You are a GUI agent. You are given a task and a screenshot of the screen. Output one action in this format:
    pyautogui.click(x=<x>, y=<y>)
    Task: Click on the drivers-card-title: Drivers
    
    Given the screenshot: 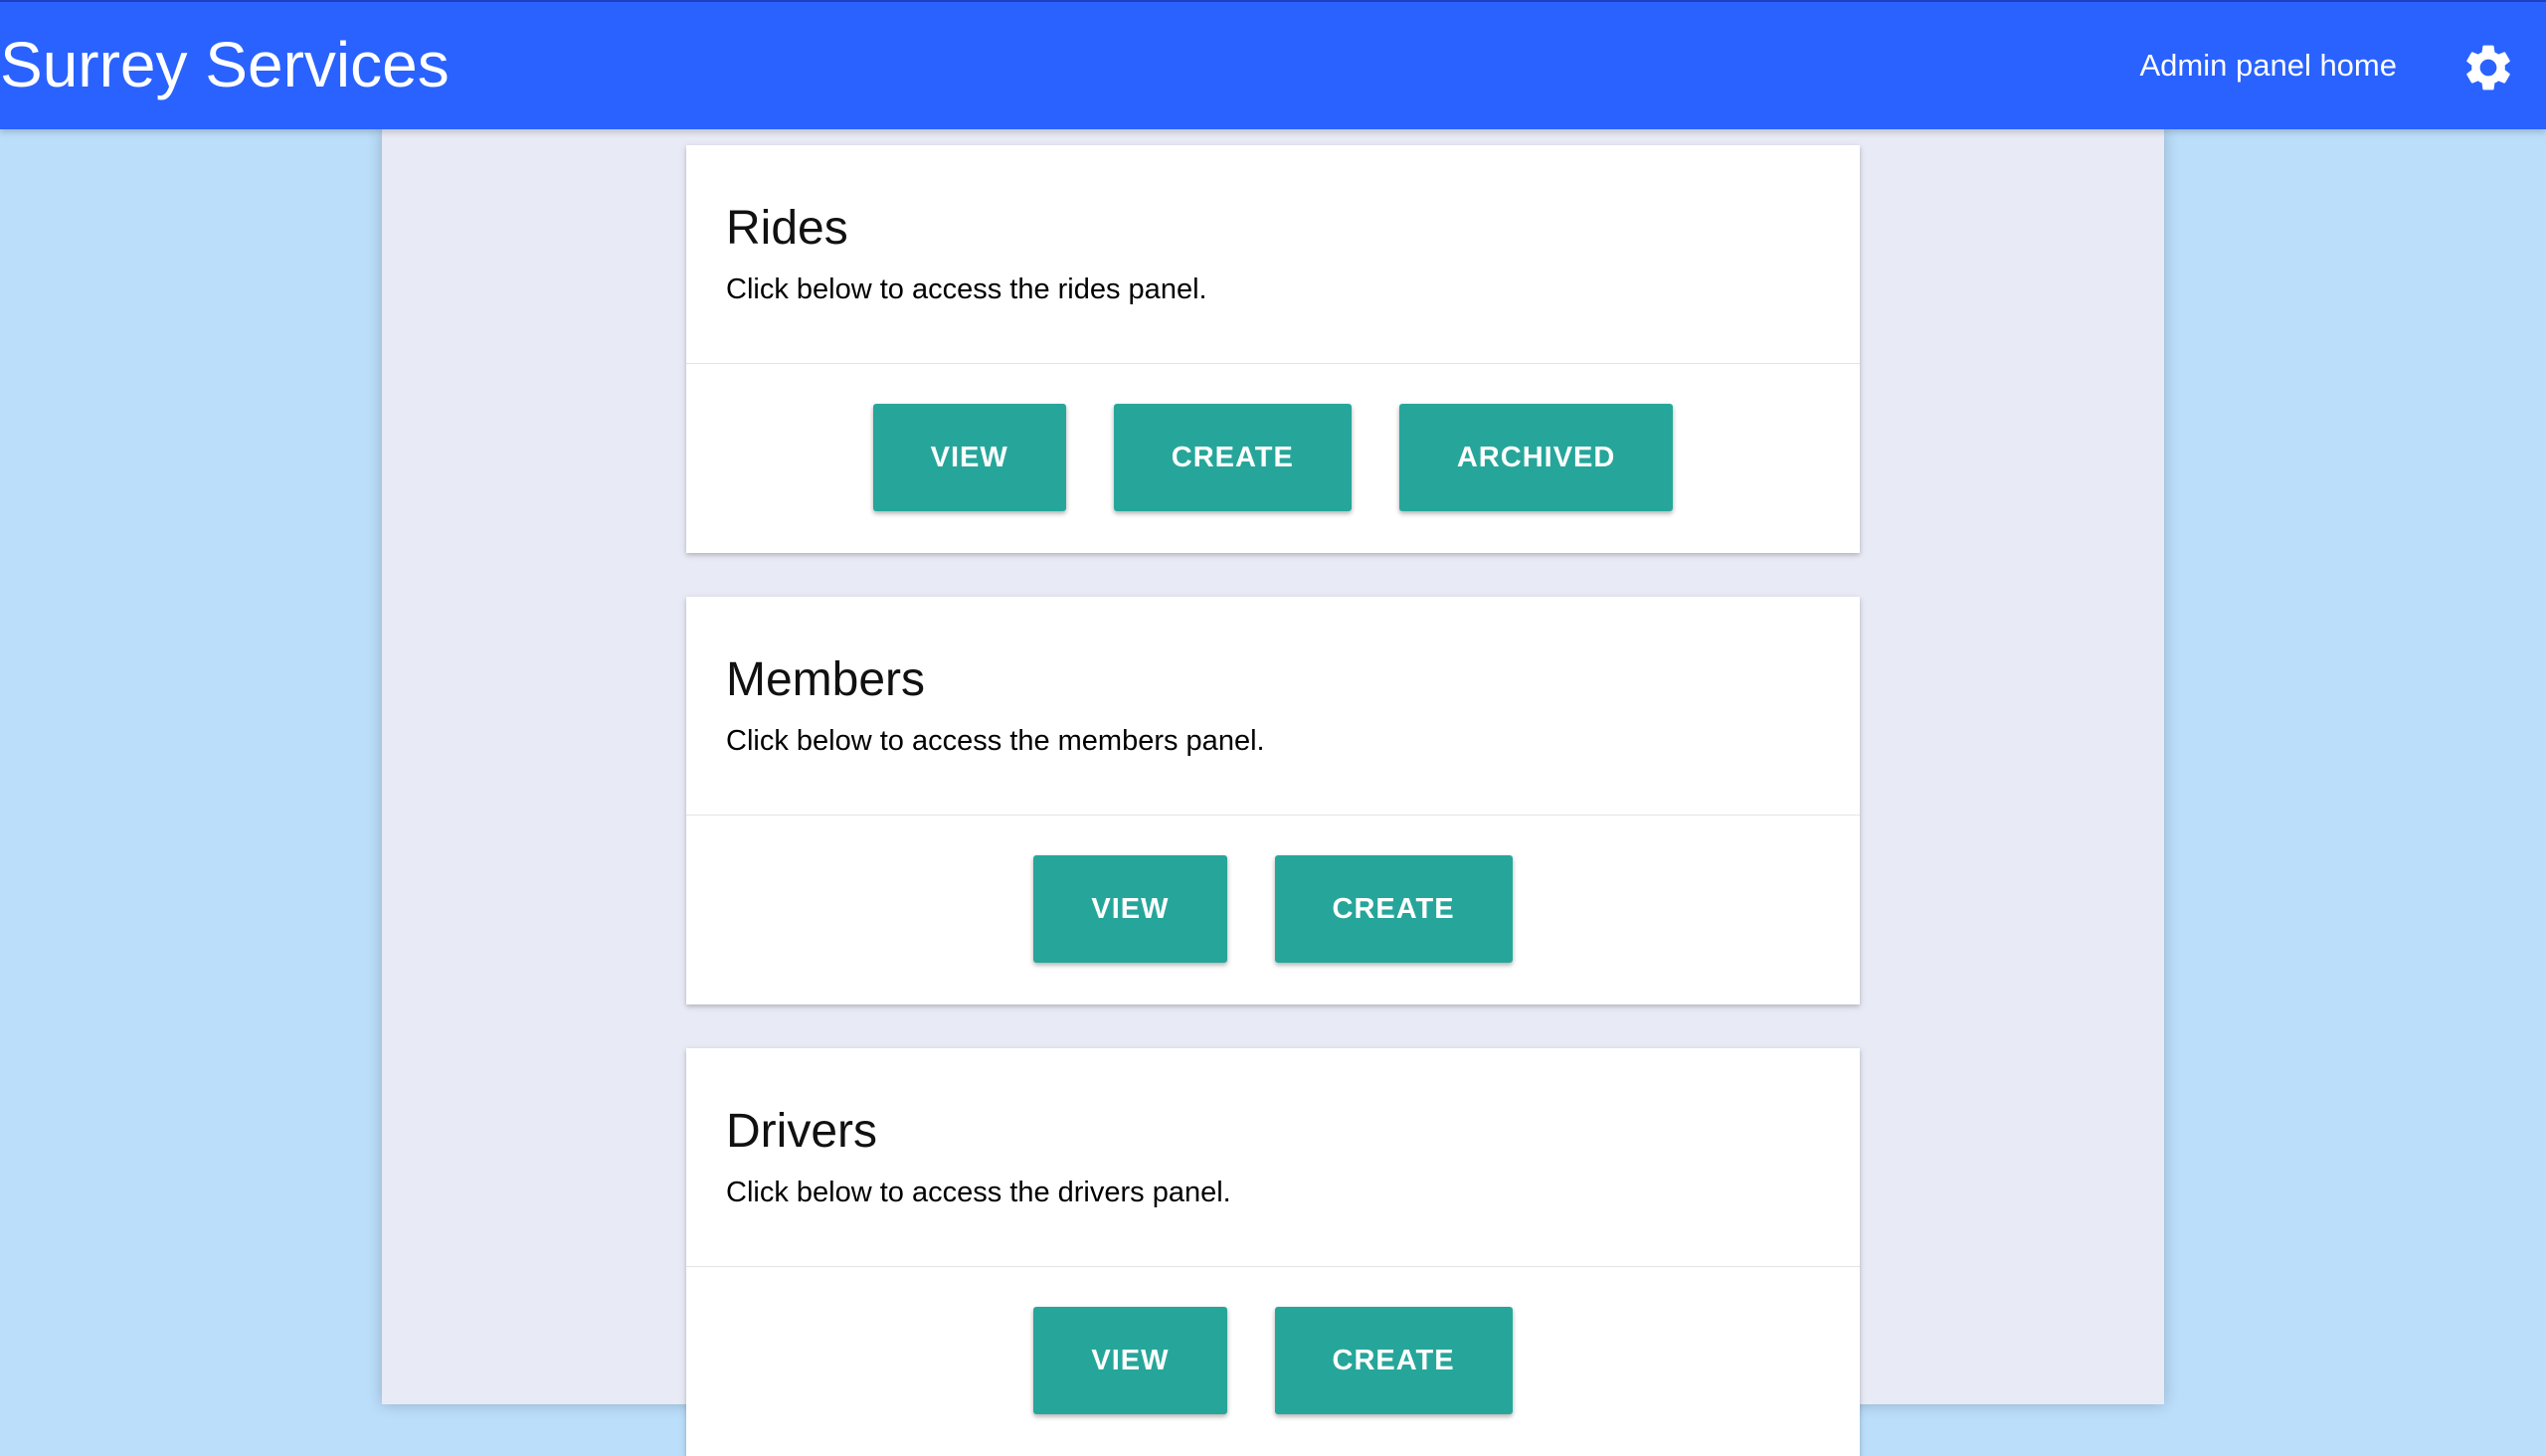 What is the action you would take?
    pyautogui.click(x=801, y=1131)
    